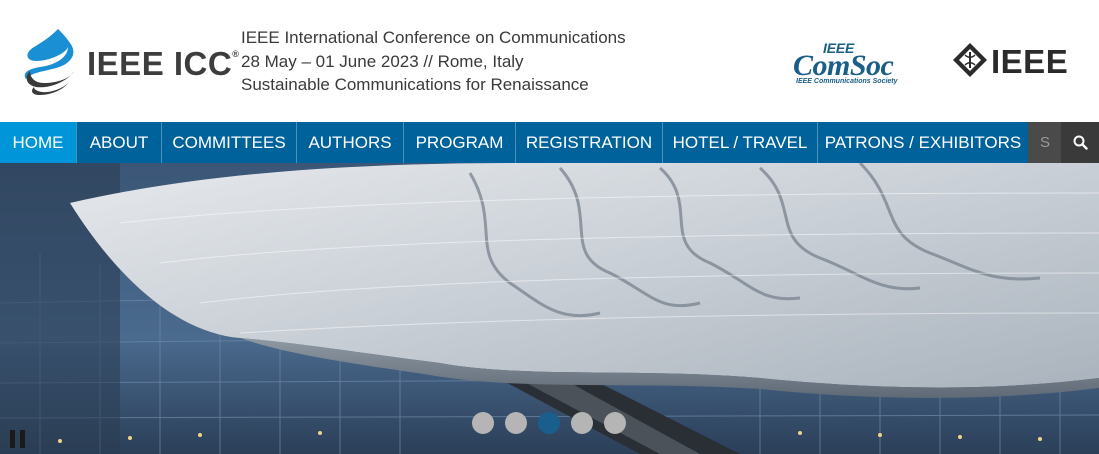  I want to click on ieee-icc-logo: IEEE ICC®, so click(129, 62).